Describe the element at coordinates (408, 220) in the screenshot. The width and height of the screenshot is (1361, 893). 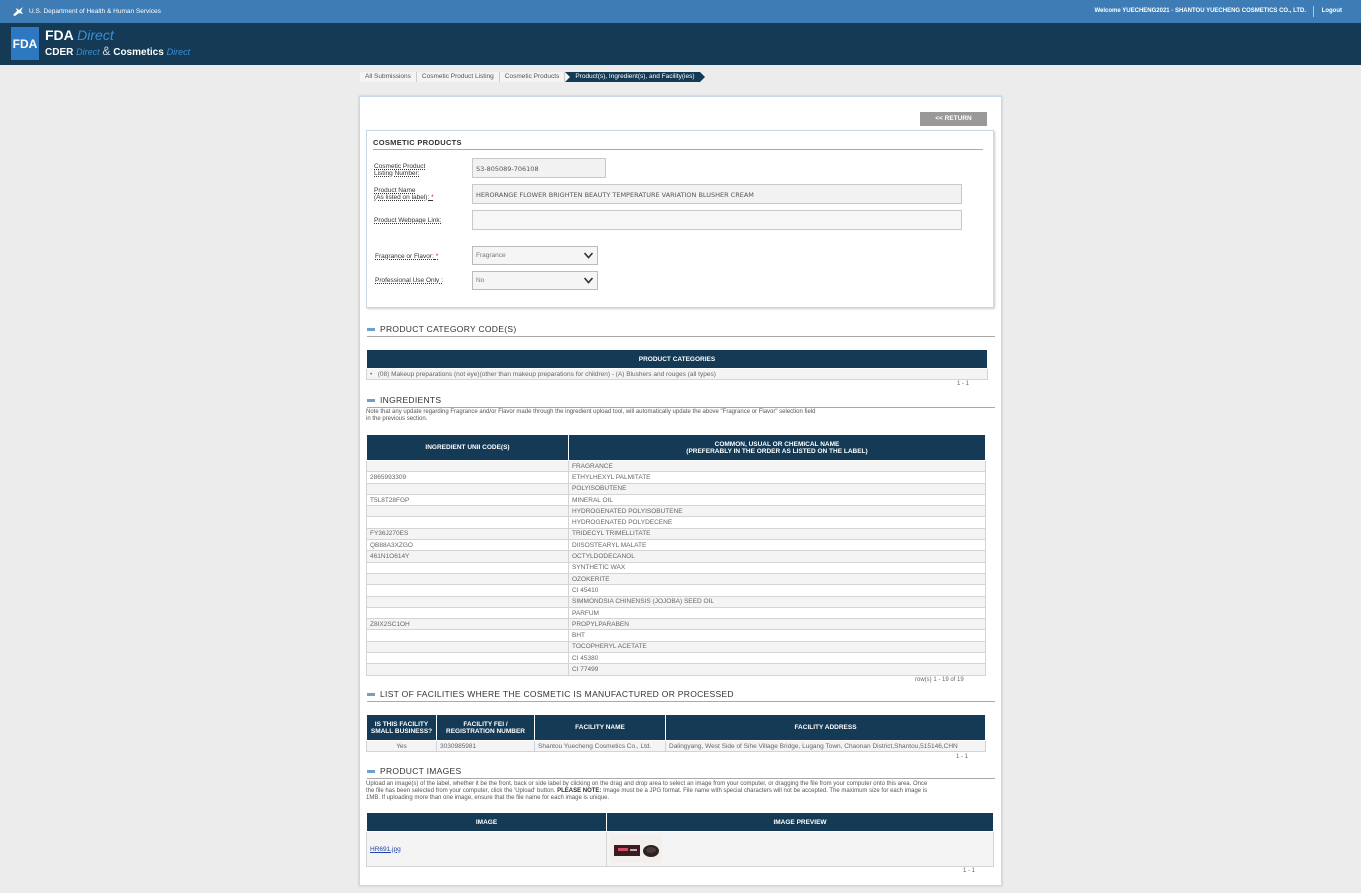
I see `webpage-link-label: Product Webpage Link:` at that location.